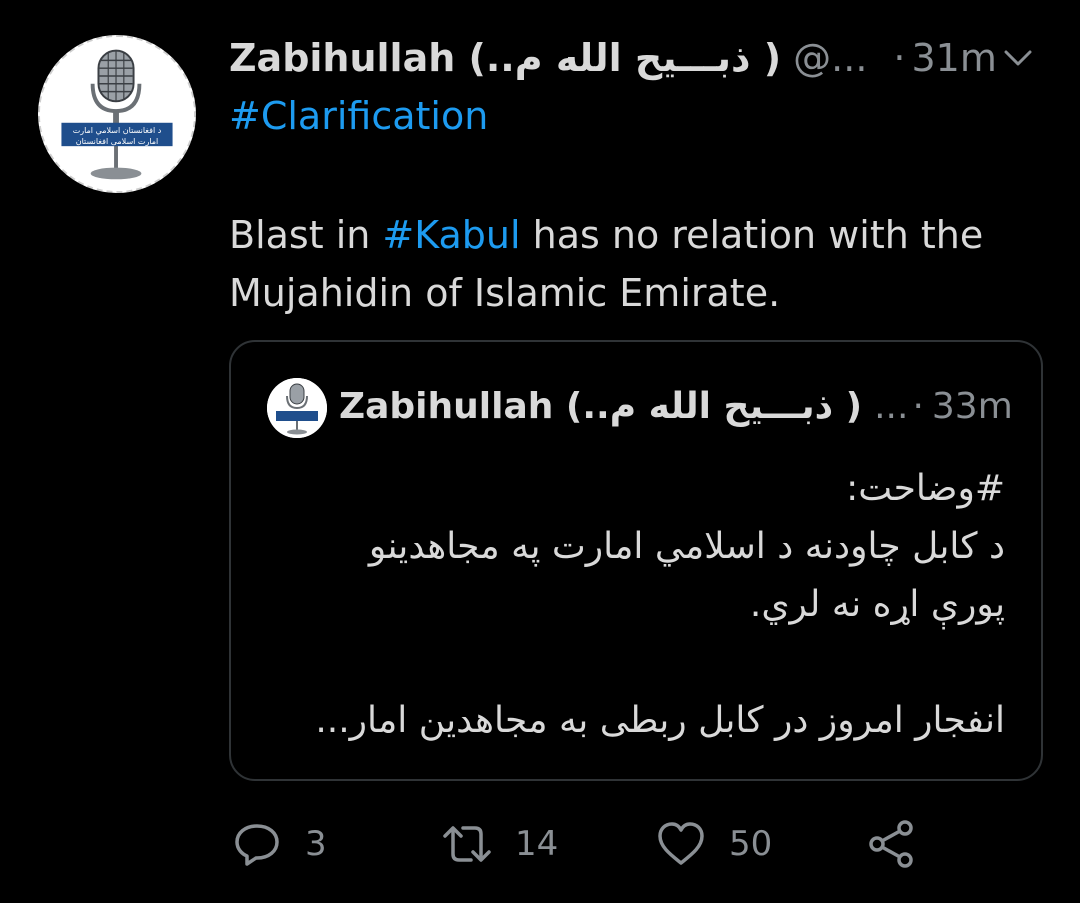 This screenshot has height=903, width=1080. What do you see at coordinates (972, 406) in the screenshot?
I see `quoted-tweet-timestamp: 33m` at bounding box center [972, 406].